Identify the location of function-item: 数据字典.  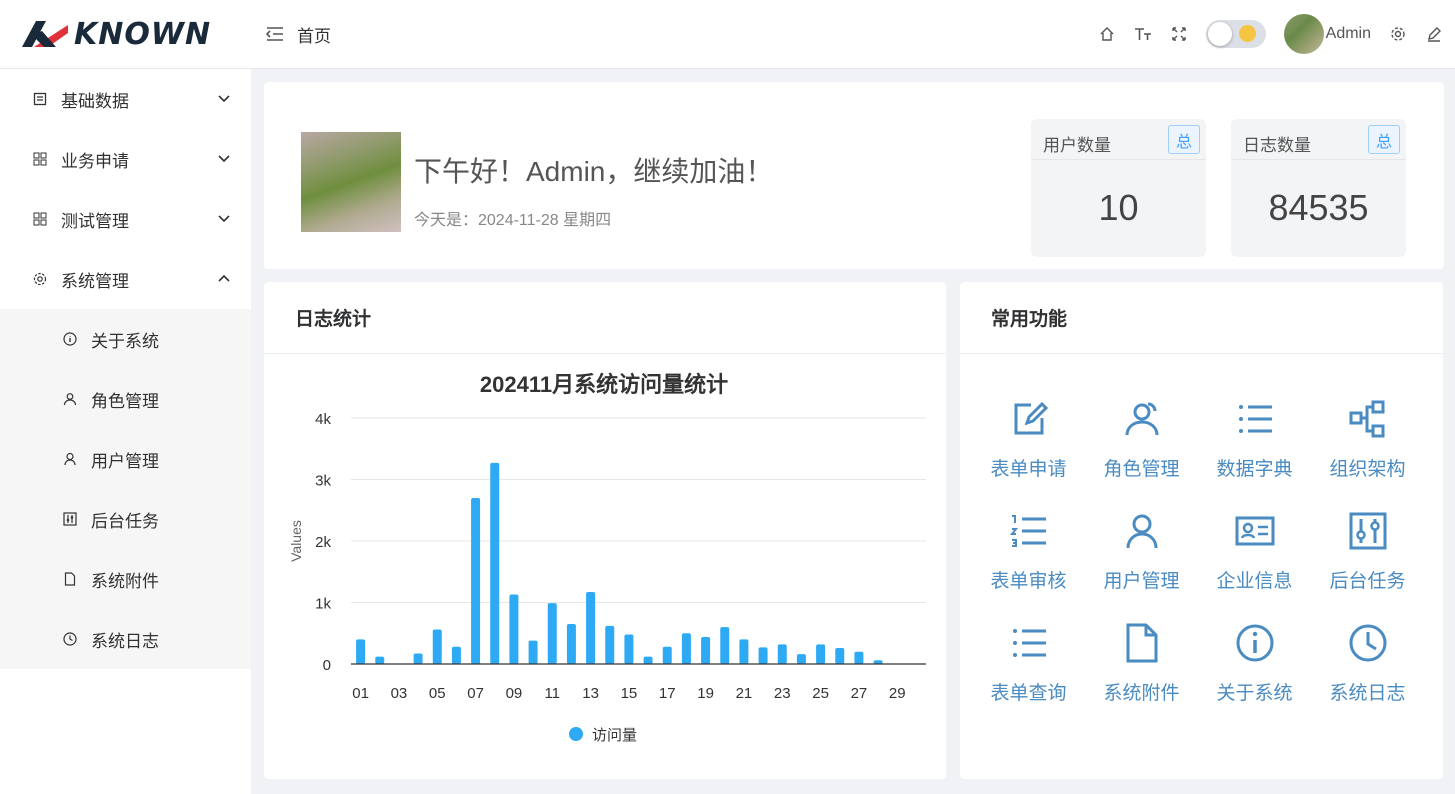
(1254, 450).